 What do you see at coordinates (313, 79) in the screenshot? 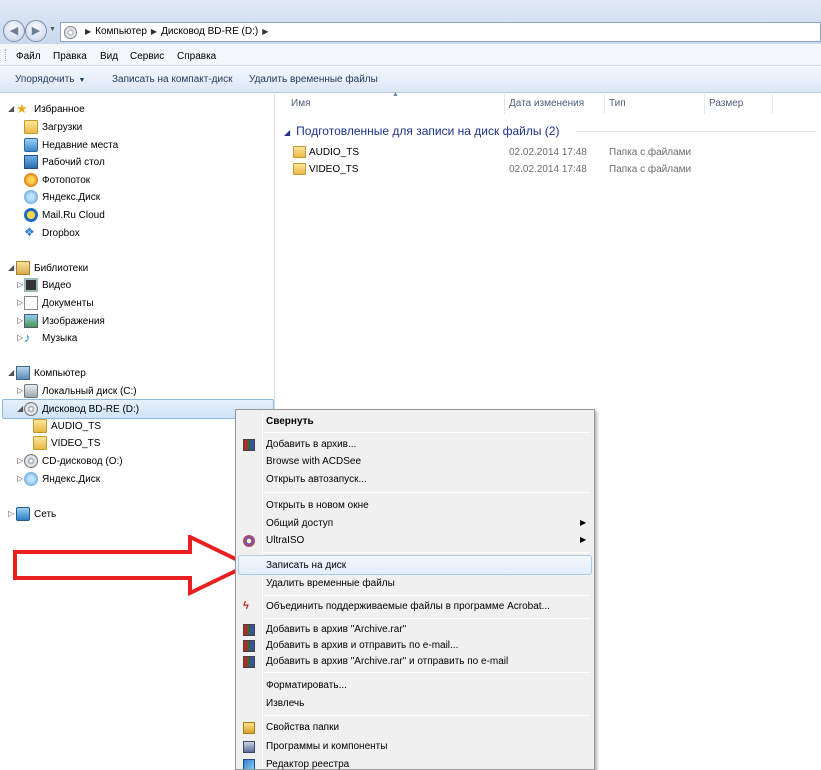
I see `delete-temp-files-button: Удалить временные файлы` at bounding box center [313, 79].